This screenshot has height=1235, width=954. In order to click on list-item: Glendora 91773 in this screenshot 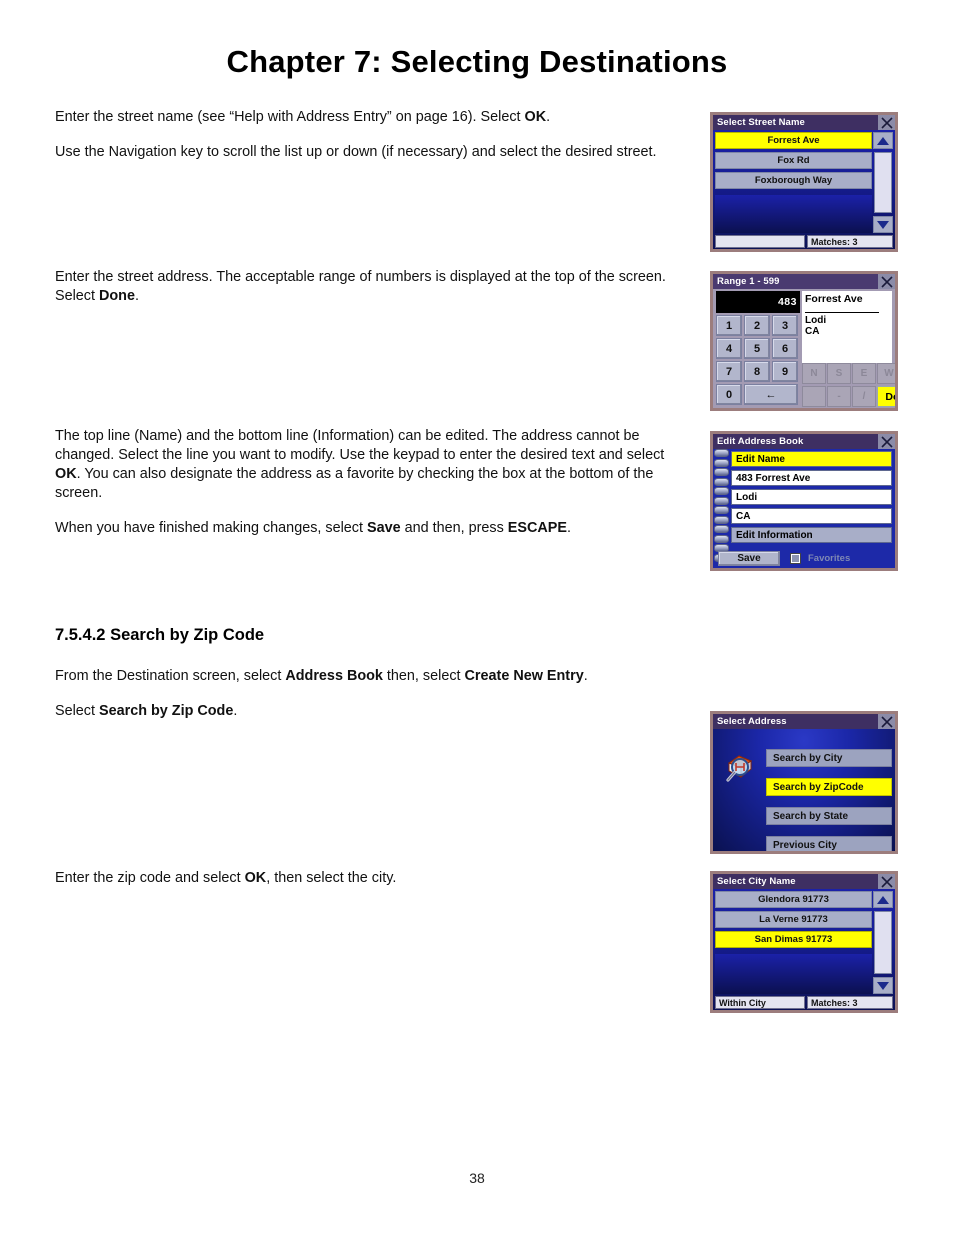, I will do `click(793, 899)`.